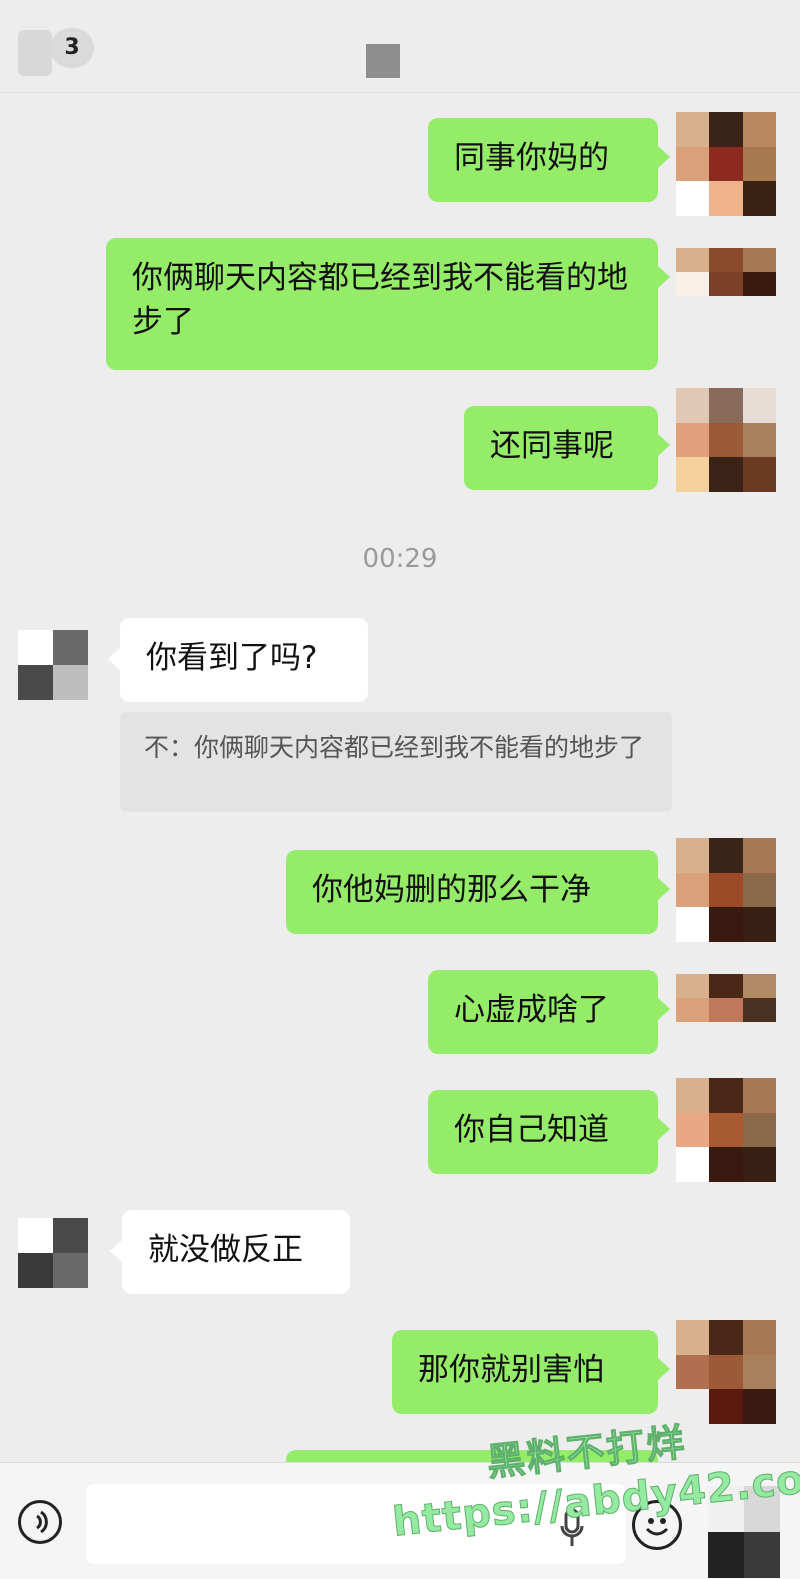 Image resolution: width=800 pixels, height=1579 pixels. I want to click on message-text: 同事你妈的, so click(531, 158).